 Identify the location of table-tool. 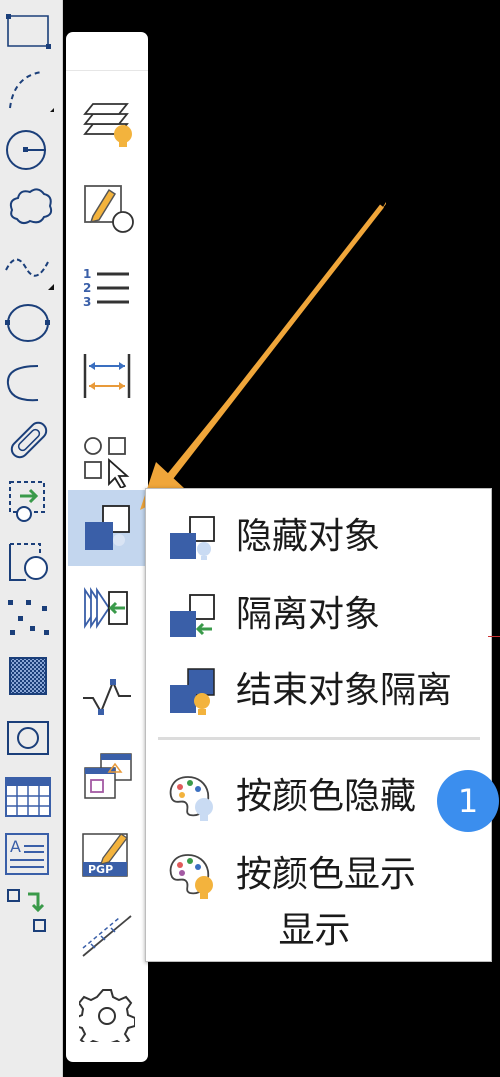
(29, 796).